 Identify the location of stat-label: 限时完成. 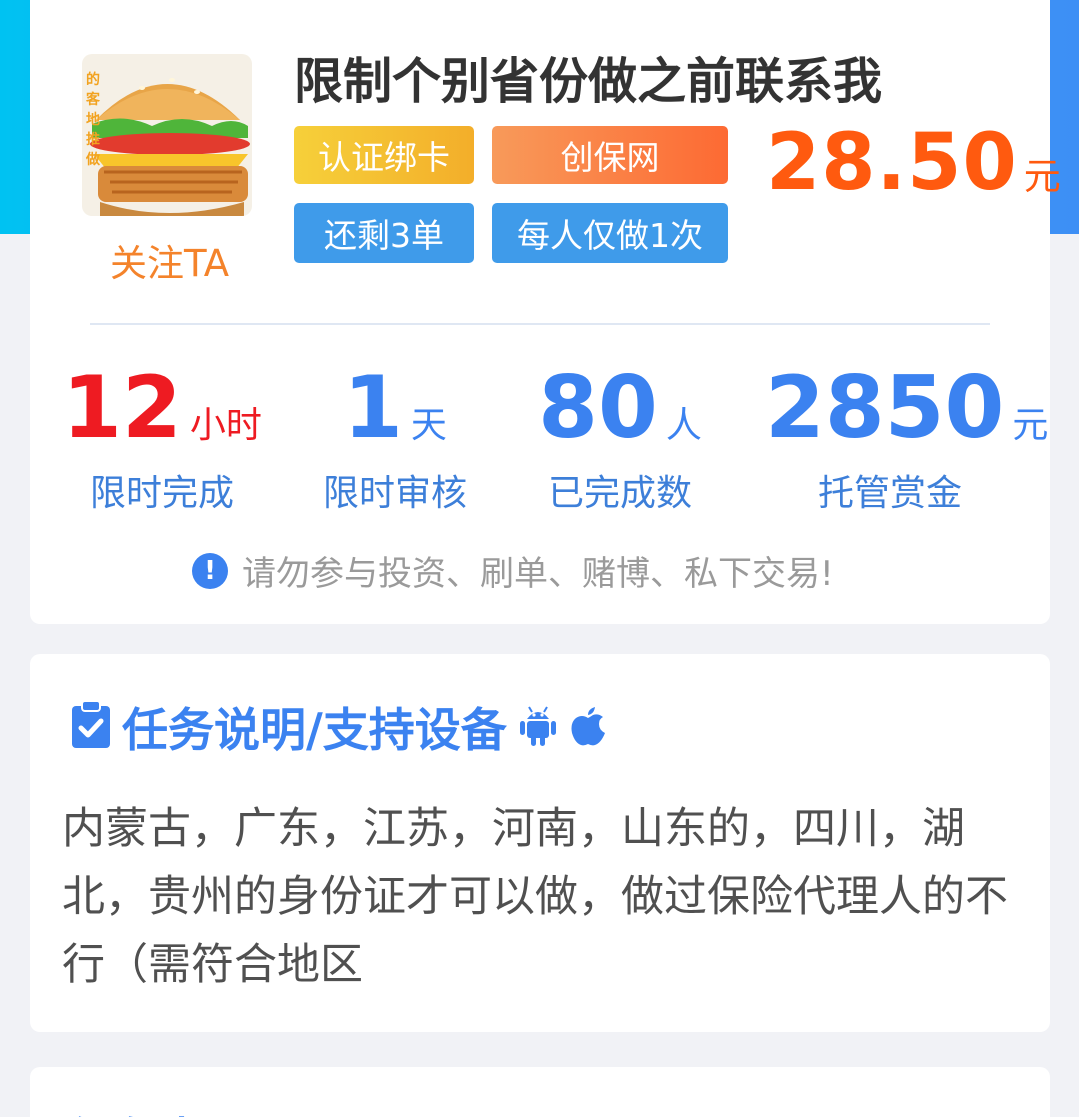
(161, 493).